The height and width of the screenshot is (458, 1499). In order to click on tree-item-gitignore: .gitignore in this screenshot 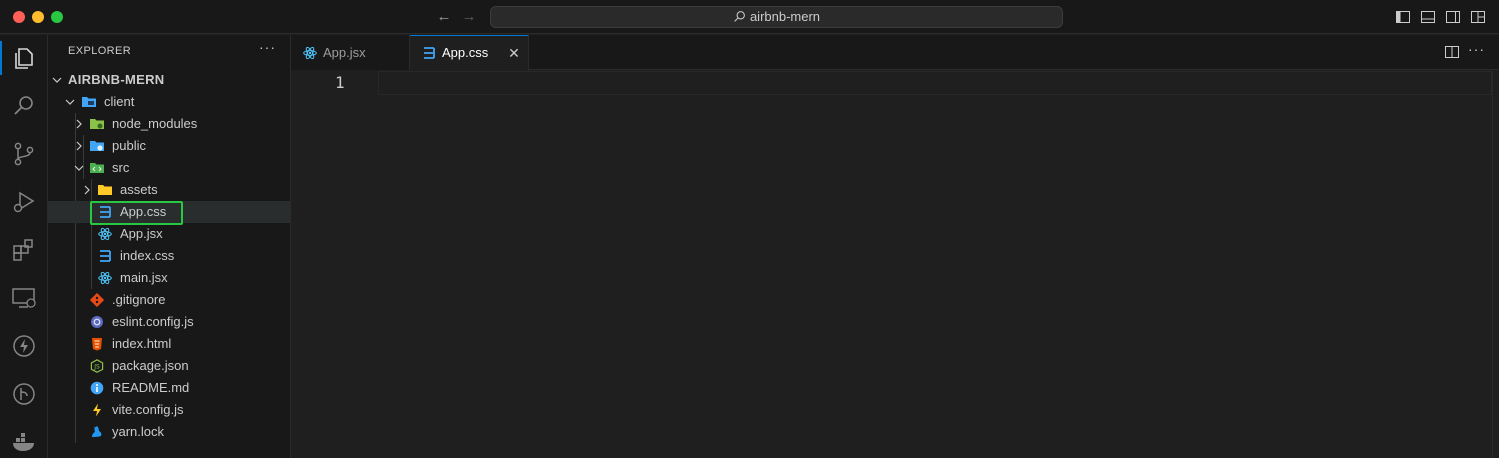, I will do `click(169, 300)`.